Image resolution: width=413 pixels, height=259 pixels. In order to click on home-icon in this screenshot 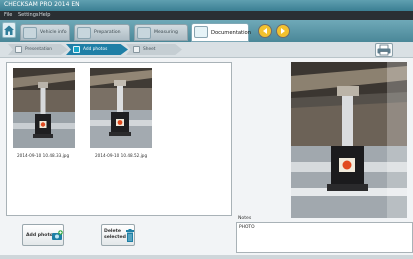, I will do `click(9, 30)`.